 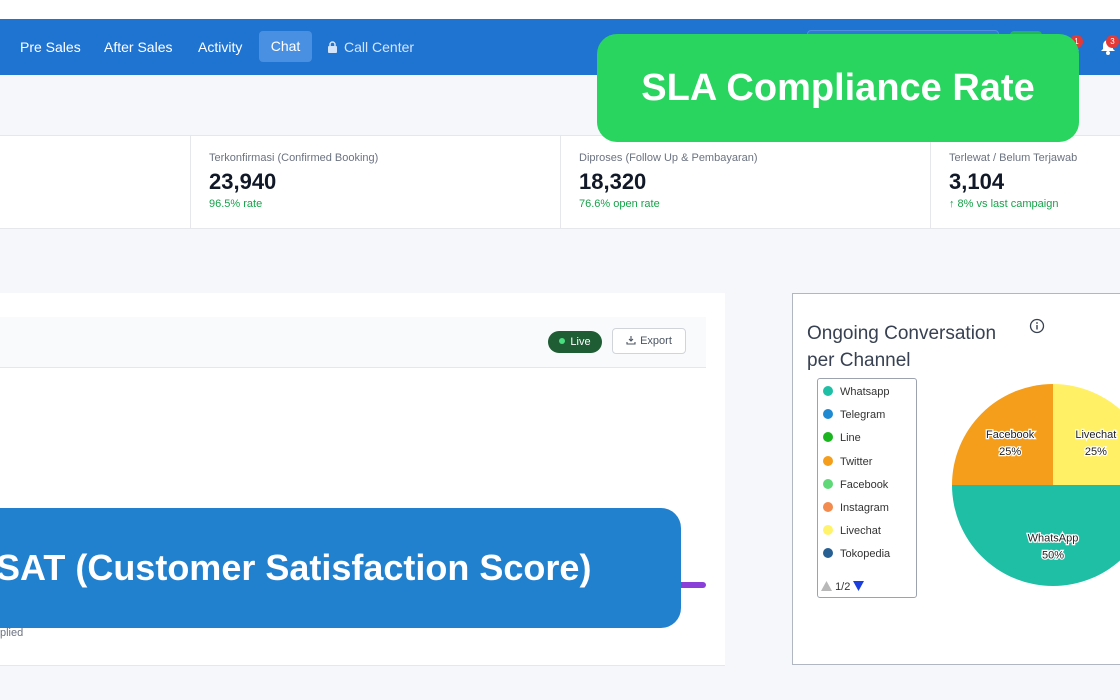 What do you see at coordinates (977, 181) in the screenshot?
I see `stat-value: 3,104` at bounding box center [977, 181].